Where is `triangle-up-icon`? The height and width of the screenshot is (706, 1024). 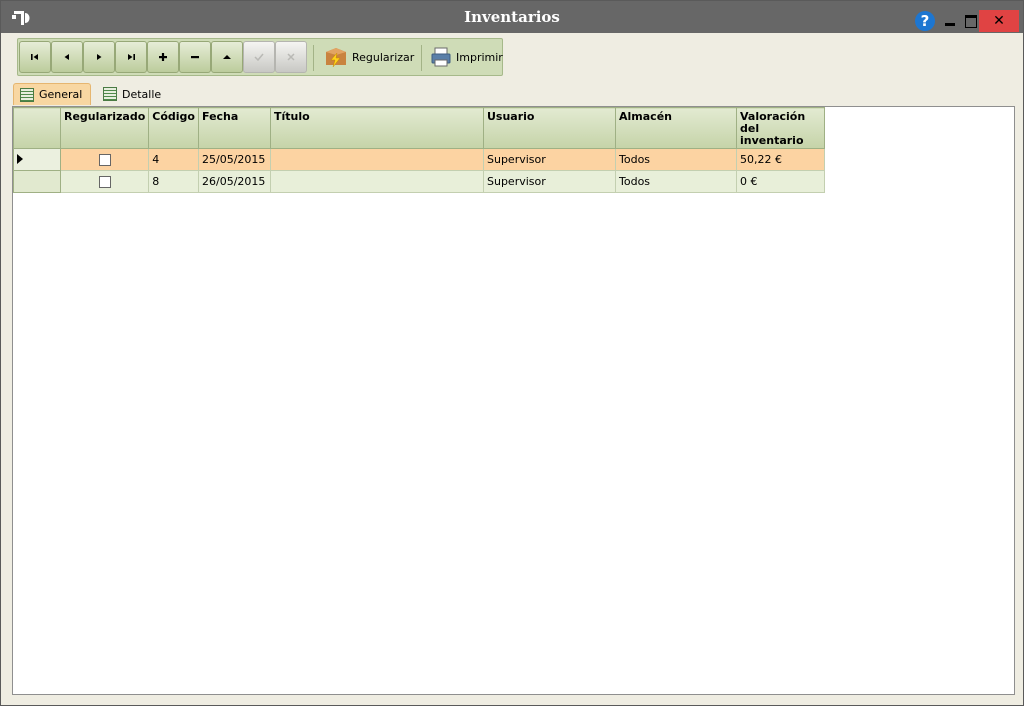
triangle-up-icon is located at coordinates (227, 57).